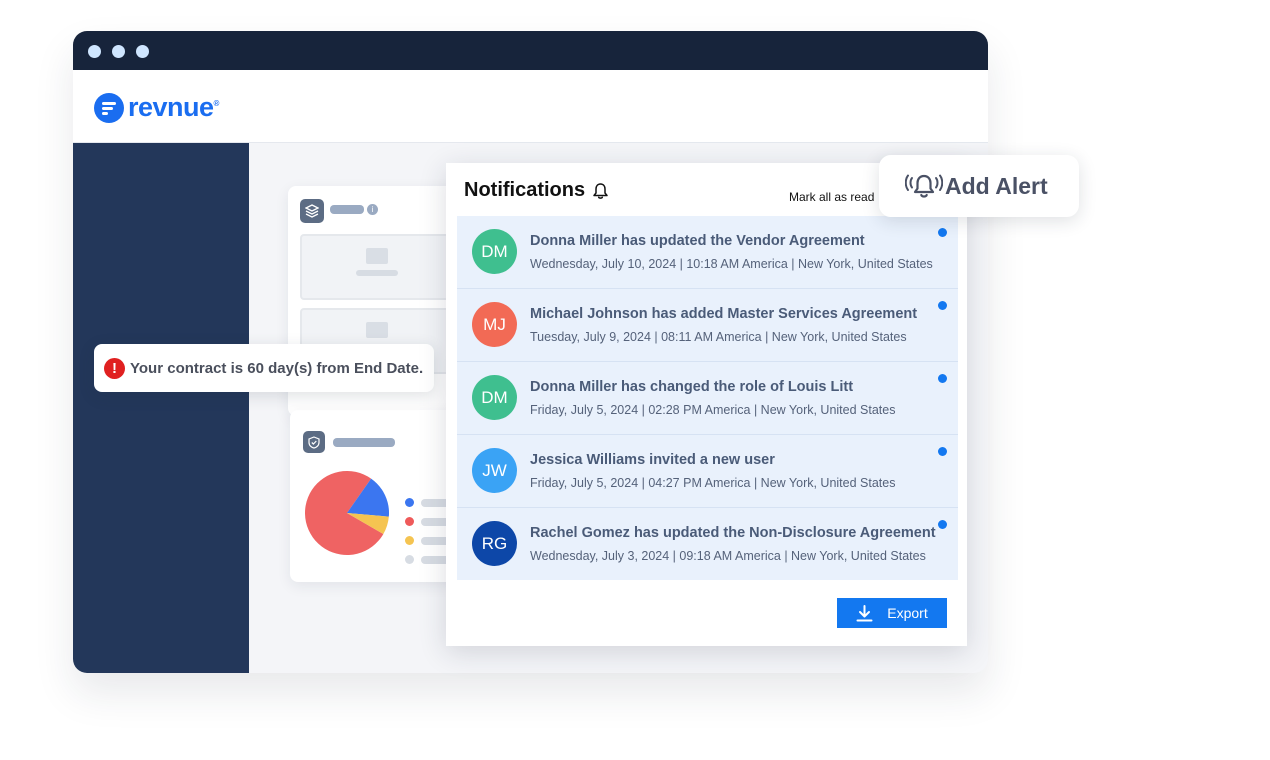 The image size is (1270, 760). I want to click on notifications-title-text: Notifications, so click(525, 190).